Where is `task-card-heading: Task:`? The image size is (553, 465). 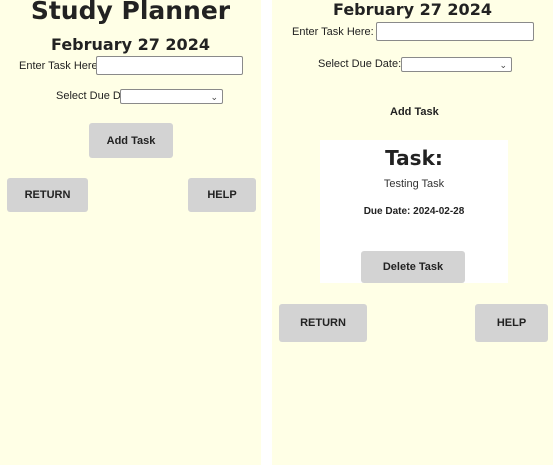
task-card-heading: Task: is located at coordinates (414, 158).